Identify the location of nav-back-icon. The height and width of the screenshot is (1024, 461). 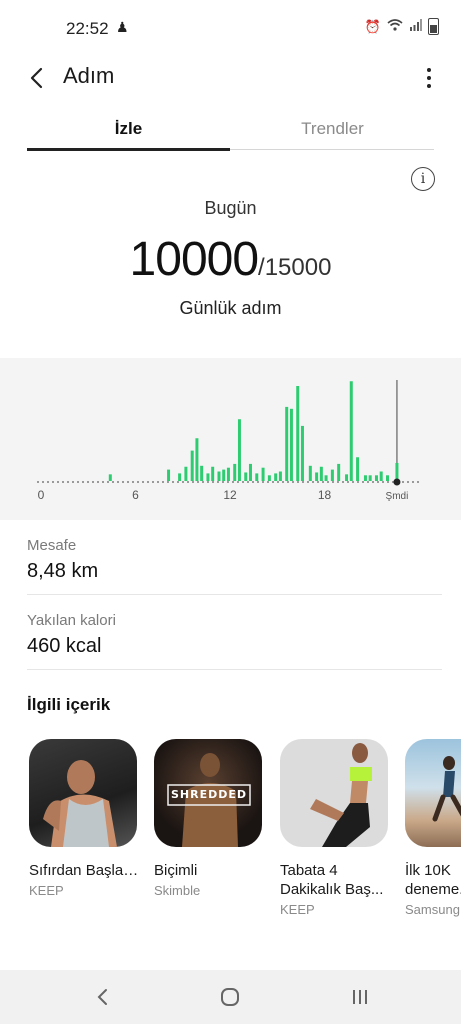
(102, 997).